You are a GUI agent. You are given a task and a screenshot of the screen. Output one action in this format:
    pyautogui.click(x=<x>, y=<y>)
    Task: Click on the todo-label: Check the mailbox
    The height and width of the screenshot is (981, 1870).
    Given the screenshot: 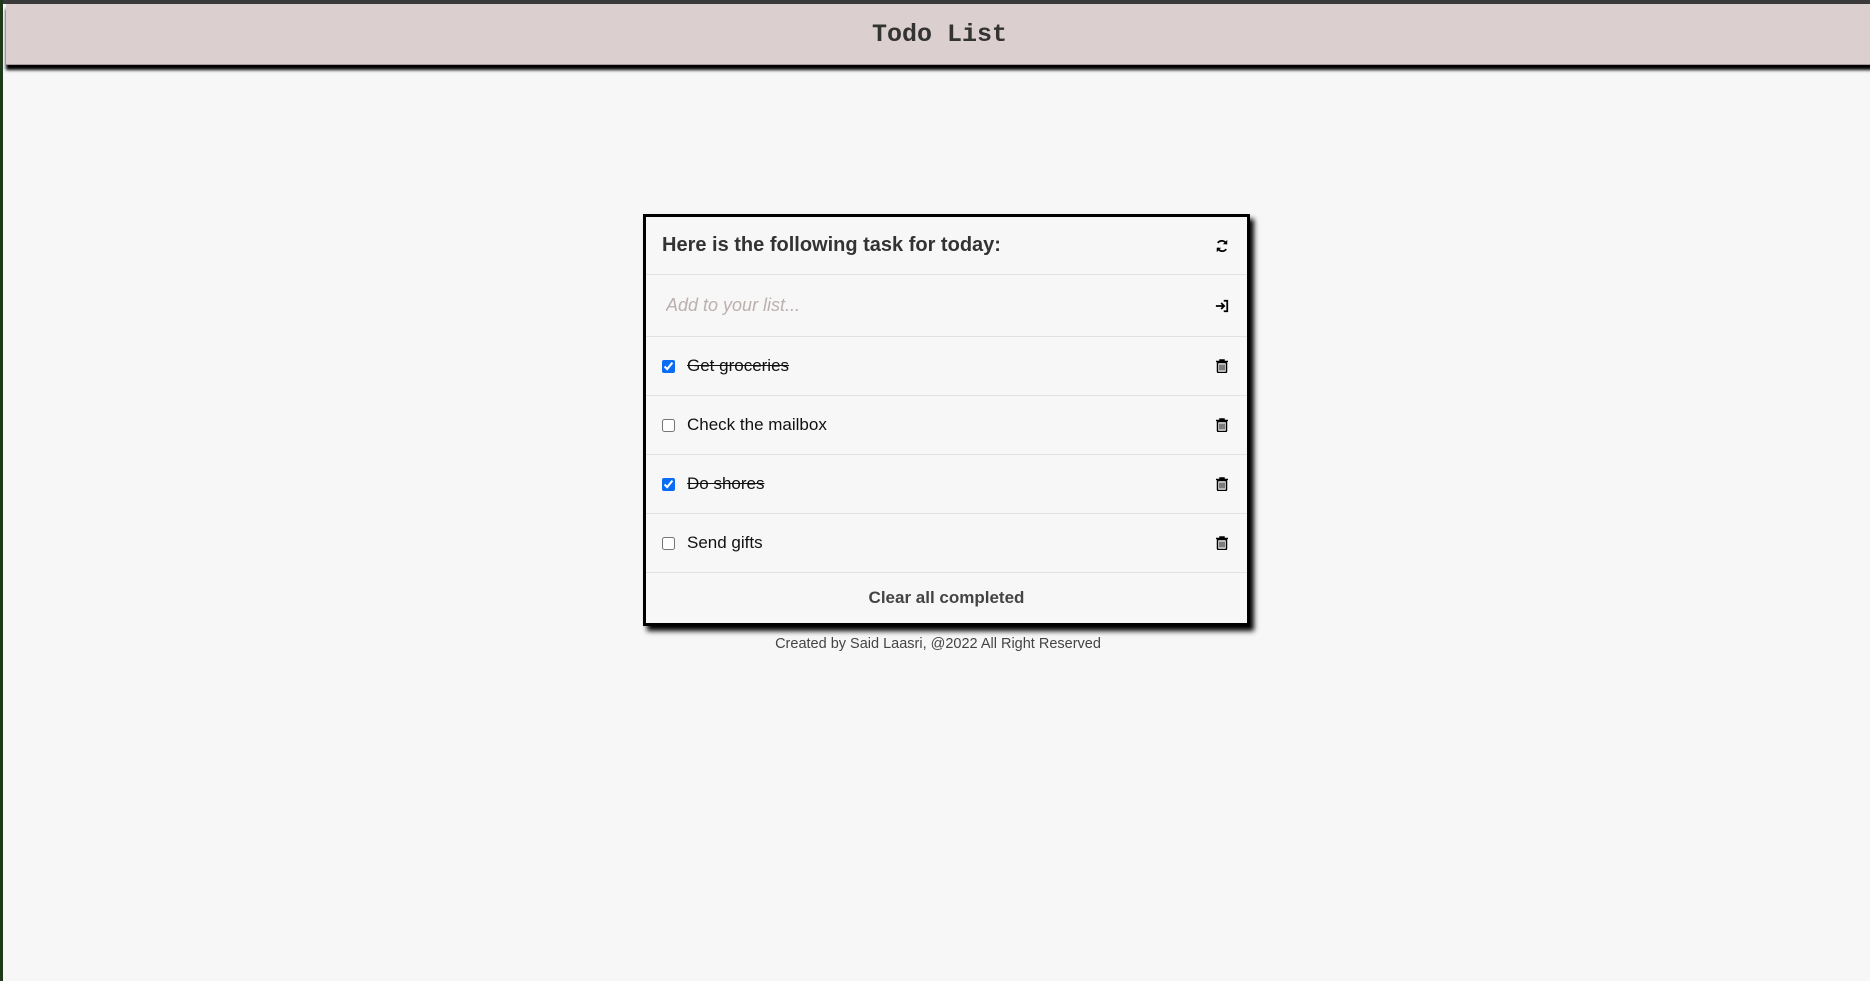 What is the action you would take?
    pyautogui.click(x=757, y=424)
    